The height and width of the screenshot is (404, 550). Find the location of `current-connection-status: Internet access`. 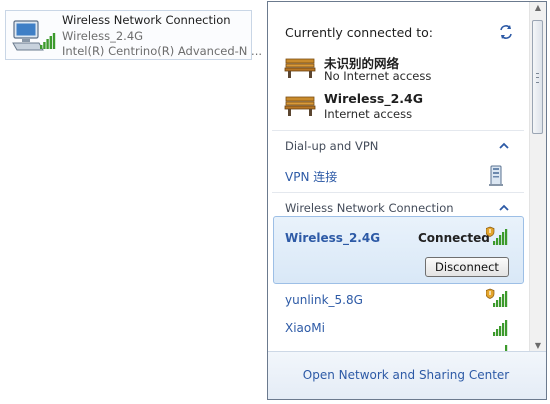

current-connection-status: Internet access is located at coordinates (368, 114).